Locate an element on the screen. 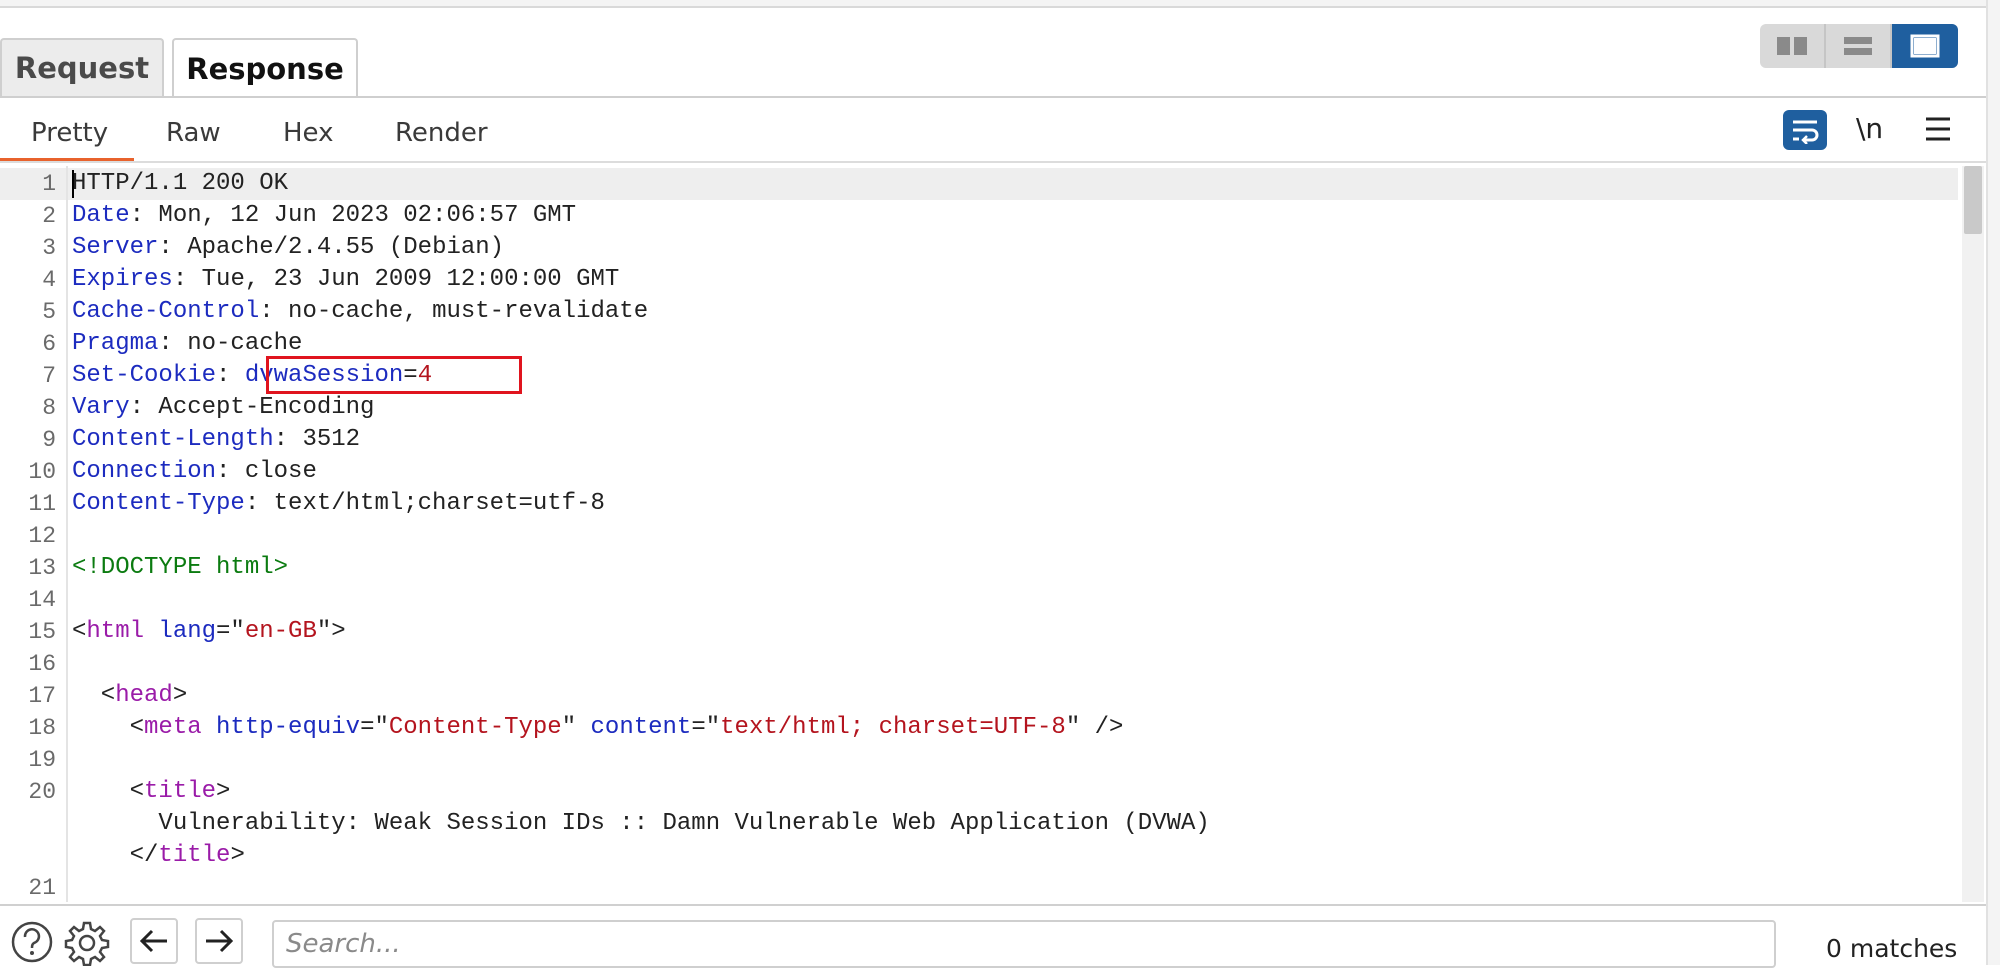  code-line: 17 <head> is located at coordinates (979, 696).